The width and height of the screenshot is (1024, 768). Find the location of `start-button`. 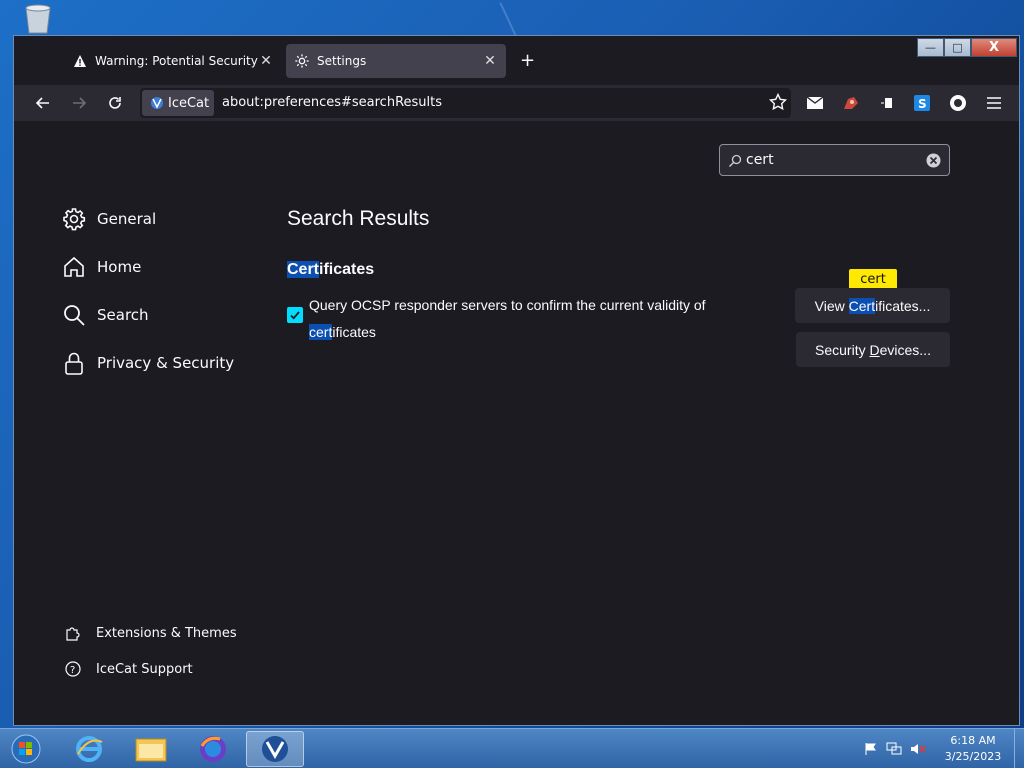

start-button is located at coordinates (26, 749).